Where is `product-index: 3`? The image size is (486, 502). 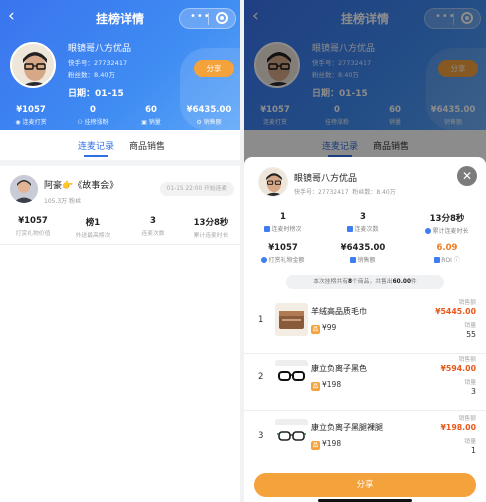
product-index: 3 is located at coordinates (261, 436).